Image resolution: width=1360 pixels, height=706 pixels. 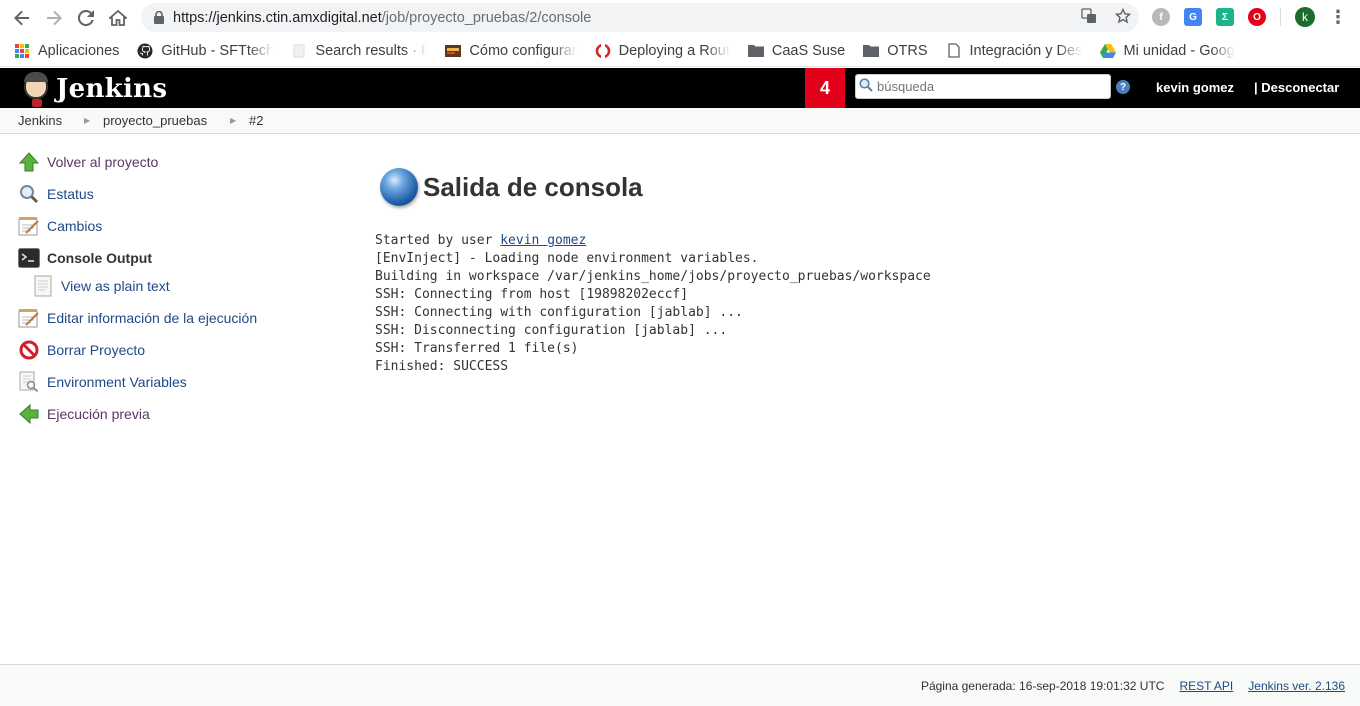 What do you see at coordinates (1305, 17) in the screenshot?
I see `profile-avatar: k` at bounding box center [1305, 17].